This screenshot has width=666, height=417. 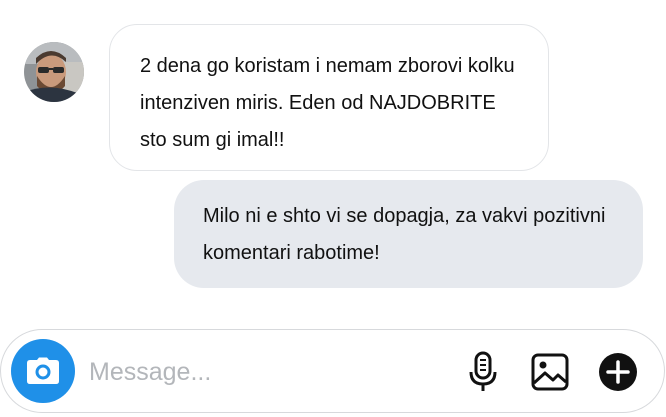 I want to click on add-button, so click(x=618, y=372).